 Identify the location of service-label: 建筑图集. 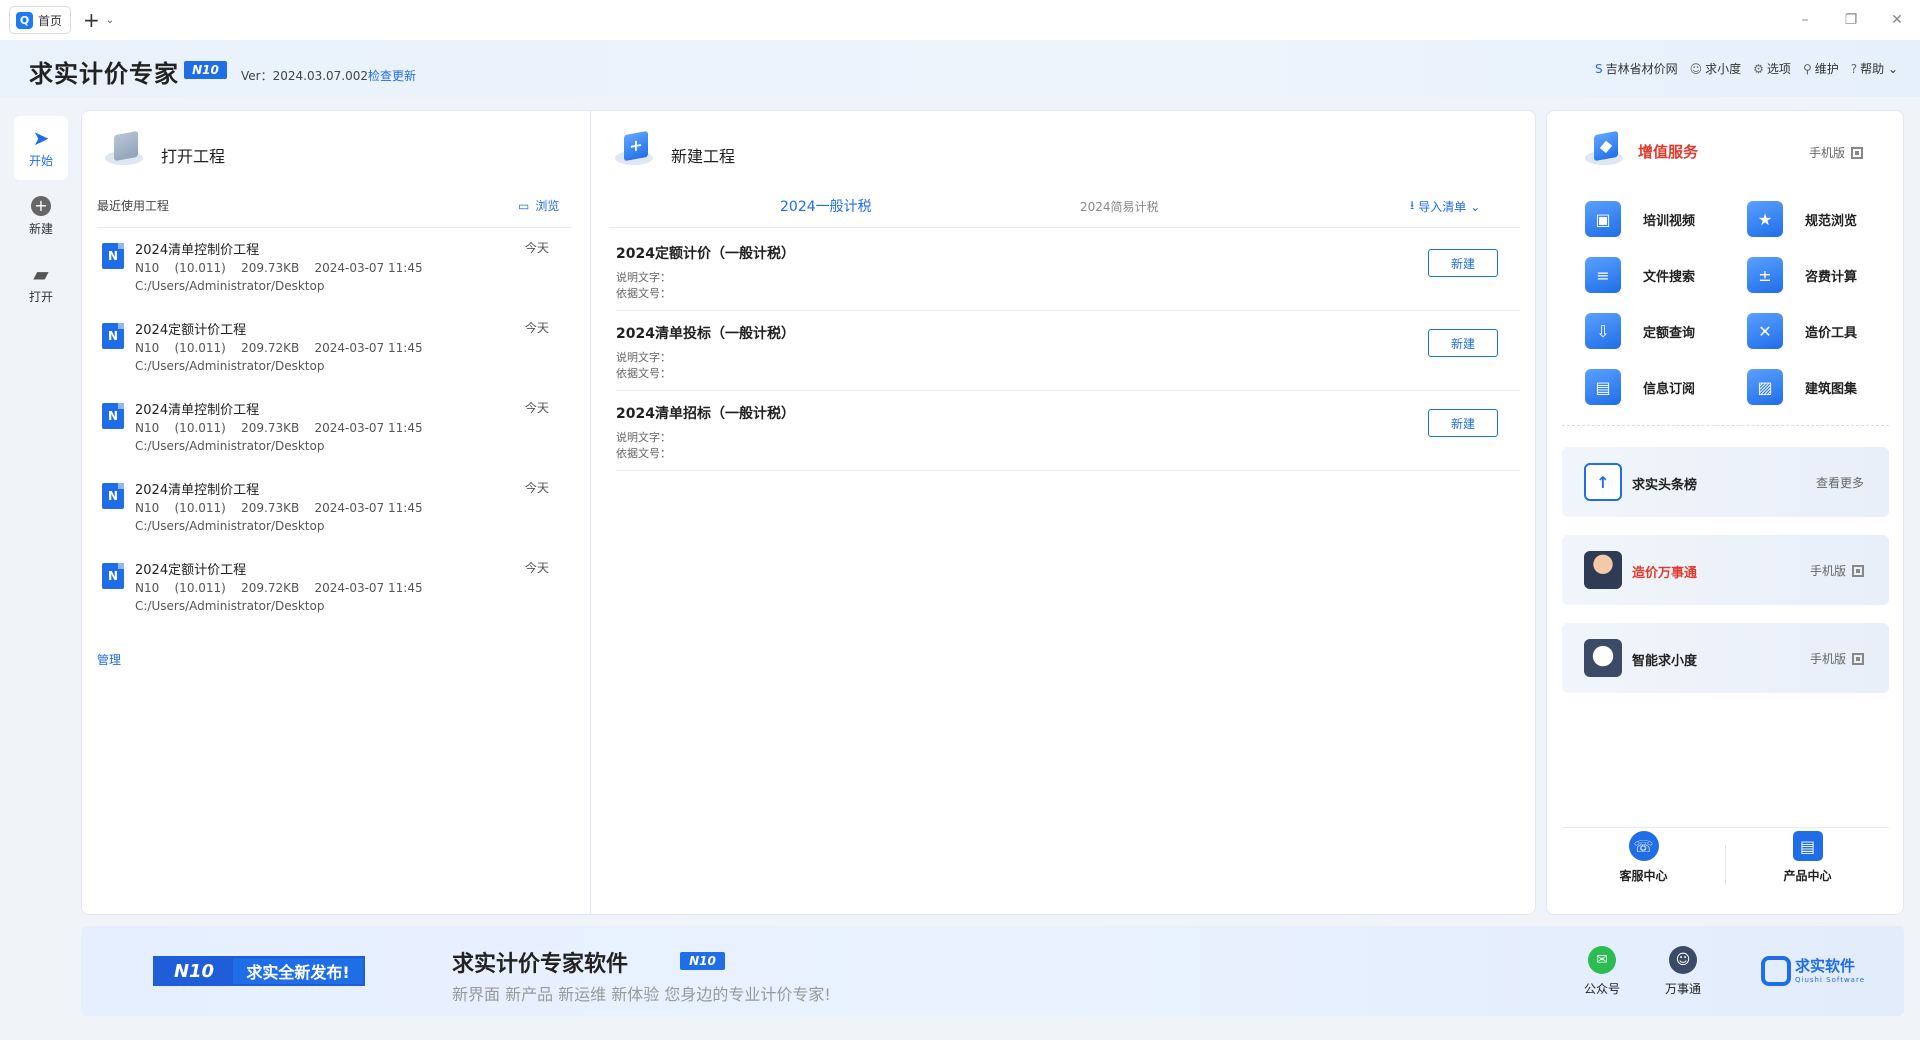
(1831, 389).